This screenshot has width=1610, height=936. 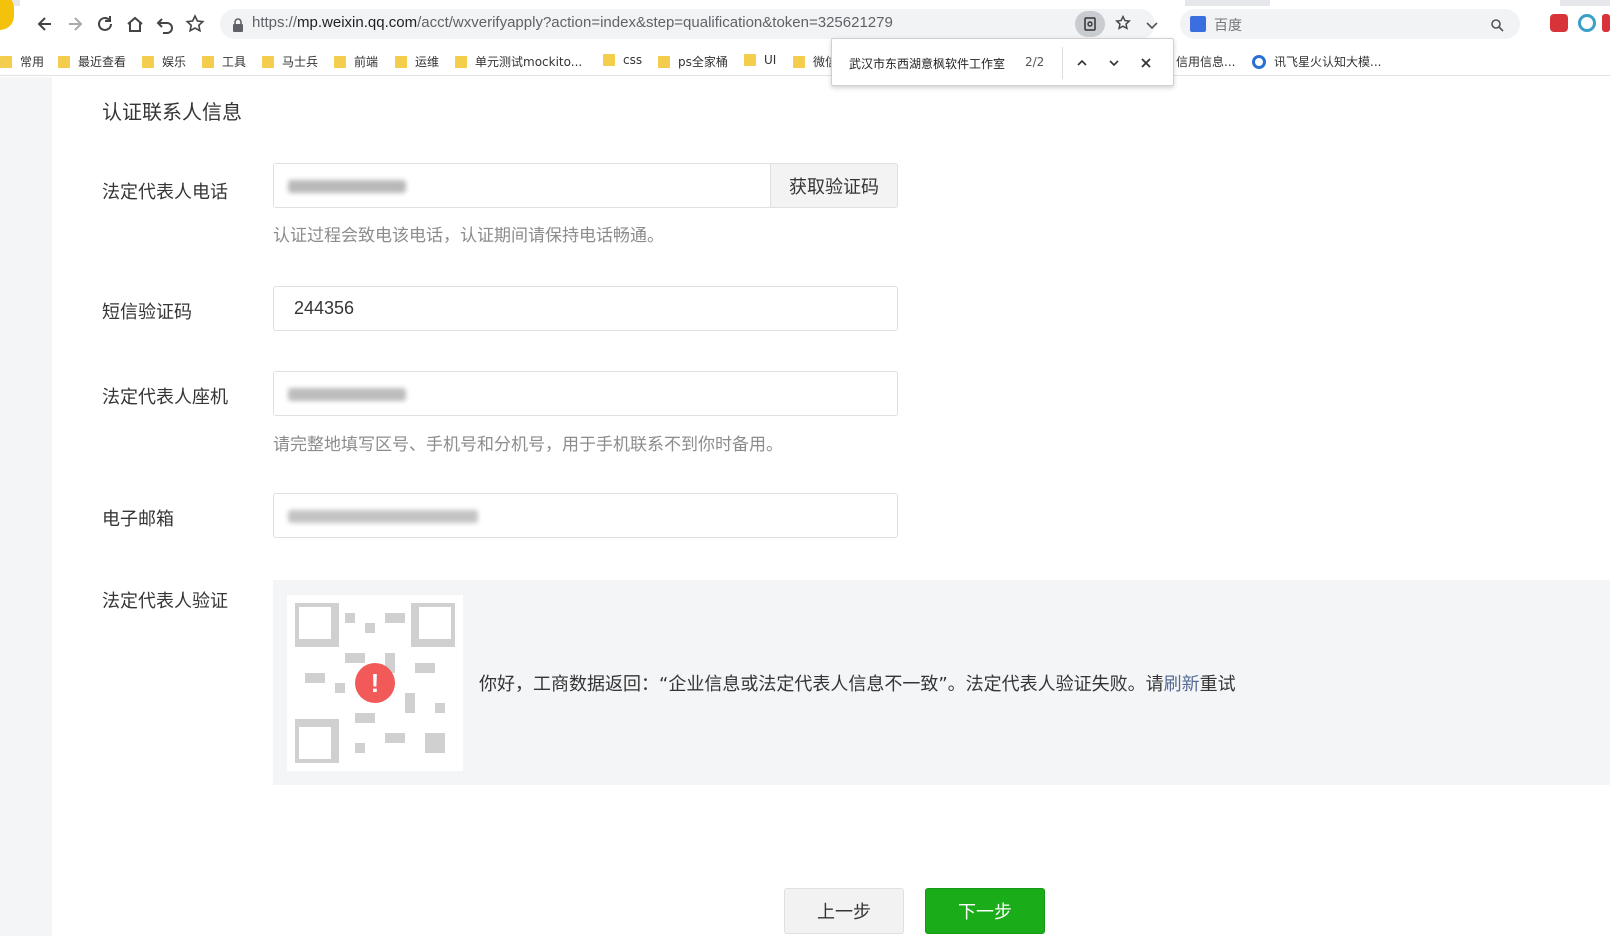 What do you see at coordinates (45, 24) in the screenshot?
I see `back-icon` at bounding box center [45, 24].